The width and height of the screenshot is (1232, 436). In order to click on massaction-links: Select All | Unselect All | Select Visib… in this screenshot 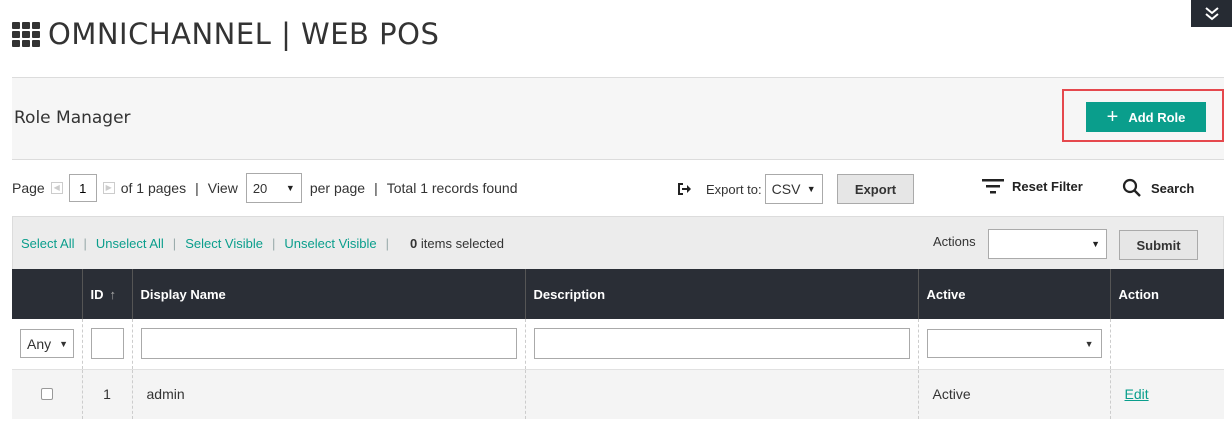, I will do `click(262, 243)`.